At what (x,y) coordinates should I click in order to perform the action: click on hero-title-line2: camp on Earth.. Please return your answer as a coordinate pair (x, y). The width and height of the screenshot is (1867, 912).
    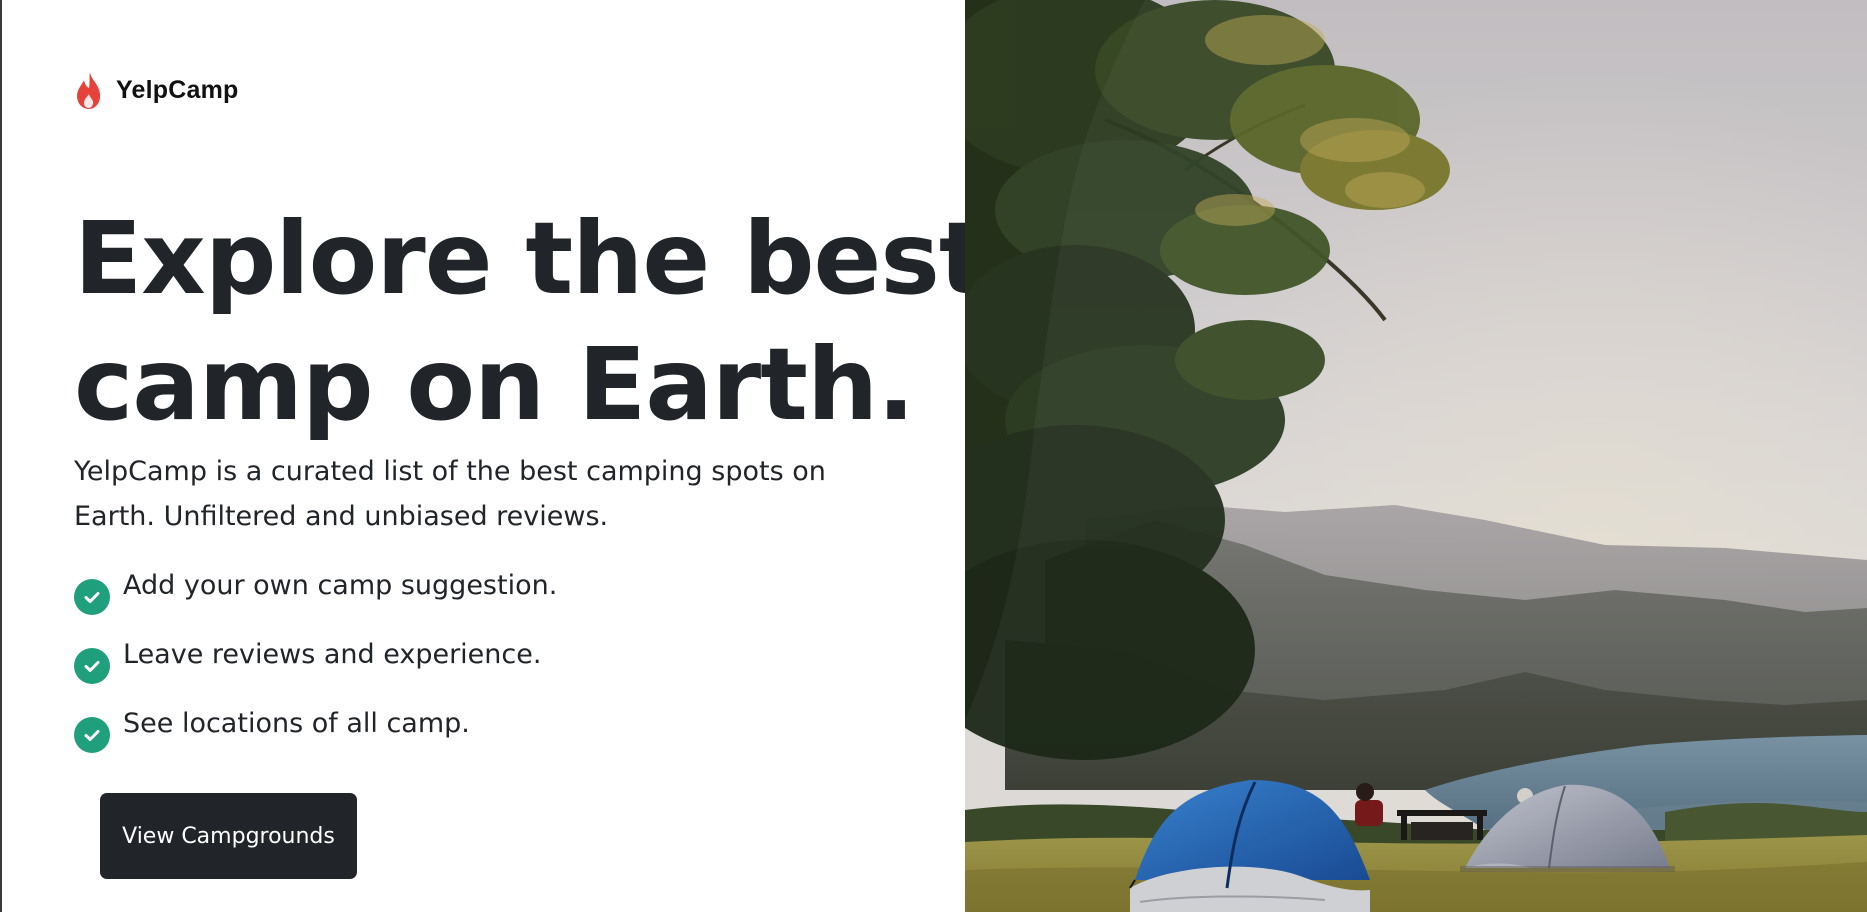
    Looking at the image, I should click on (494, 384).